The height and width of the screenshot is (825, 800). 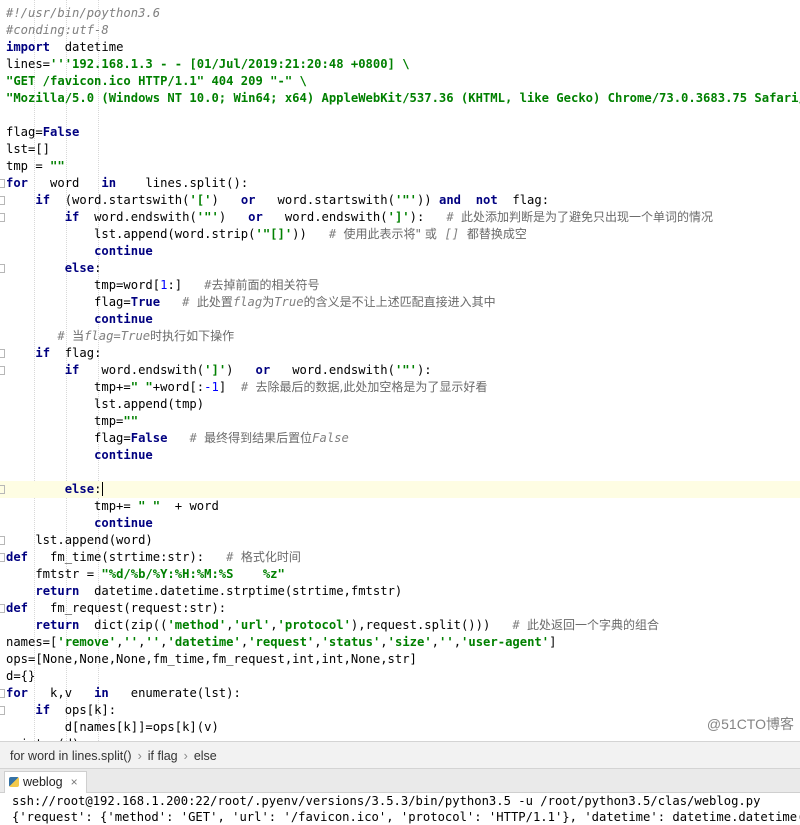 I want to click on code-line: for word in lines.split():, so click(x=400, y=183).